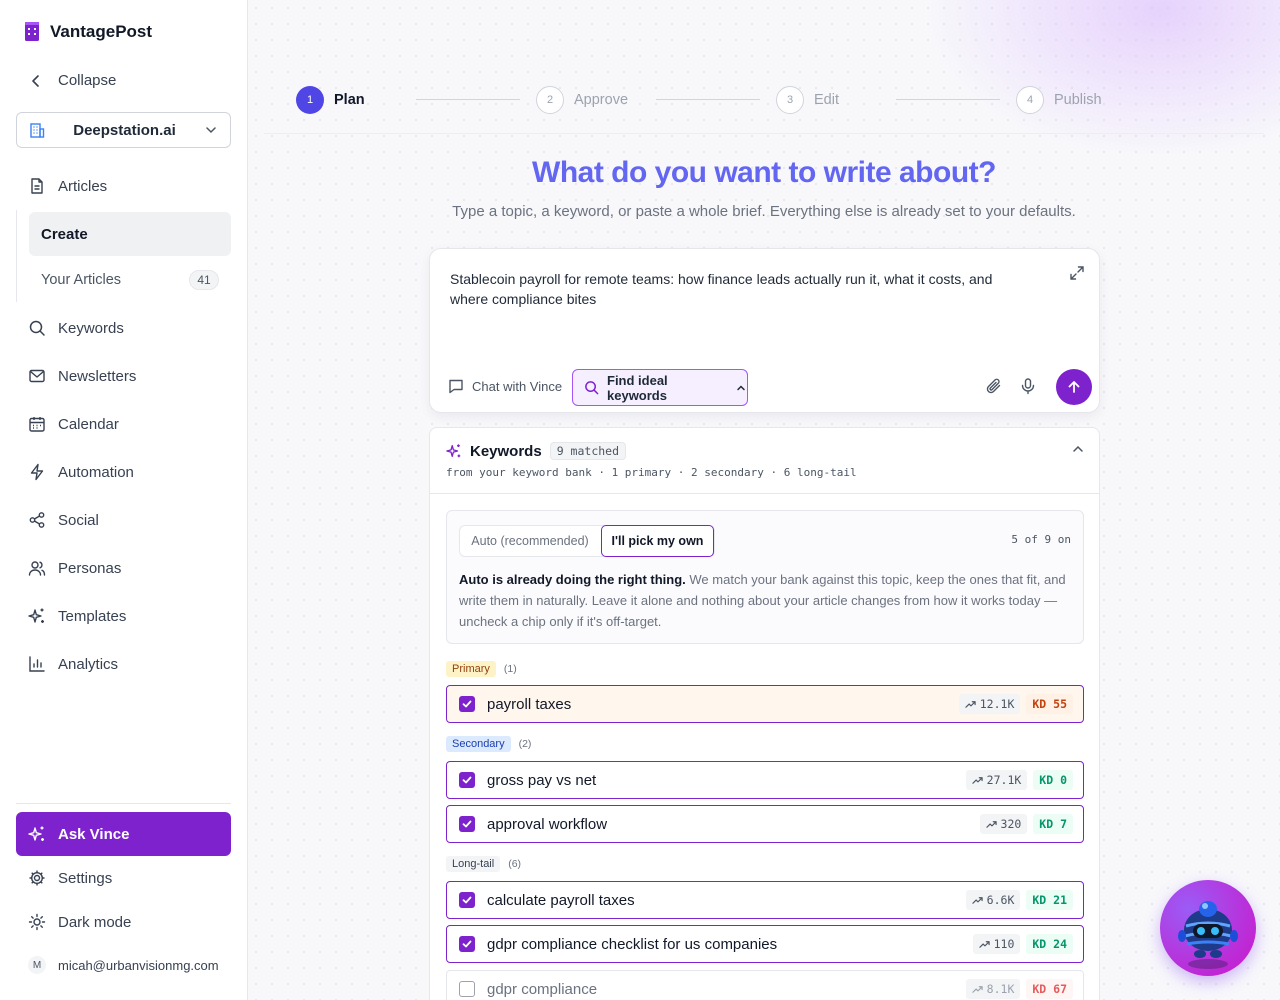 Image resolution: width=1280 pixels, height=1000 pixels. Describe the element at coordinates (1049, 704) in the screenshot. I see `kd-badge: KD 55` at that location.